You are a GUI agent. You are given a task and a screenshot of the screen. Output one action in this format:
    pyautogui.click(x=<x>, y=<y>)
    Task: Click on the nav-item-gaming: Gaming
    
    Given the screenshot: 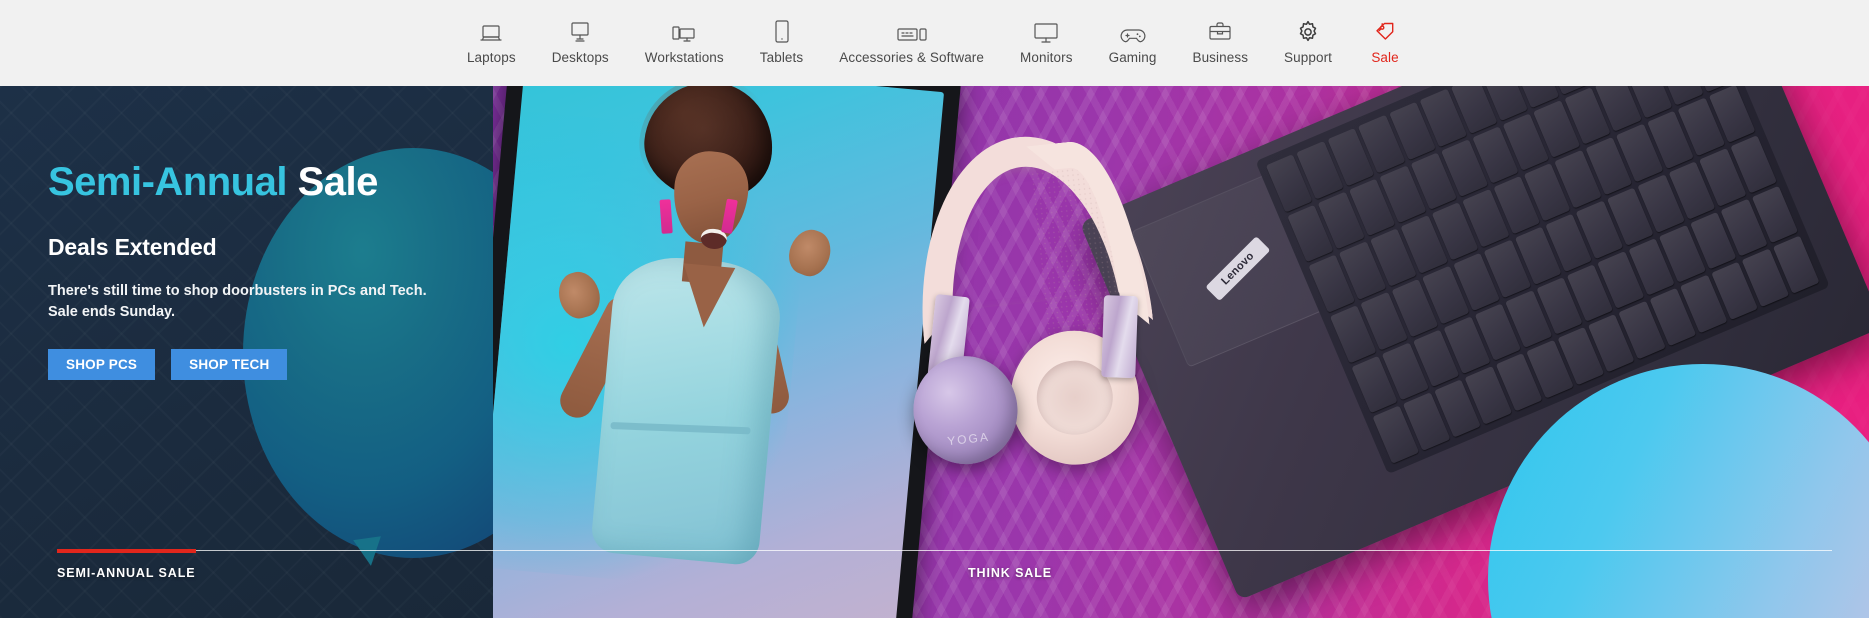 What is the action you would take?
    pyautogui.click(x=1133, y=32)
    